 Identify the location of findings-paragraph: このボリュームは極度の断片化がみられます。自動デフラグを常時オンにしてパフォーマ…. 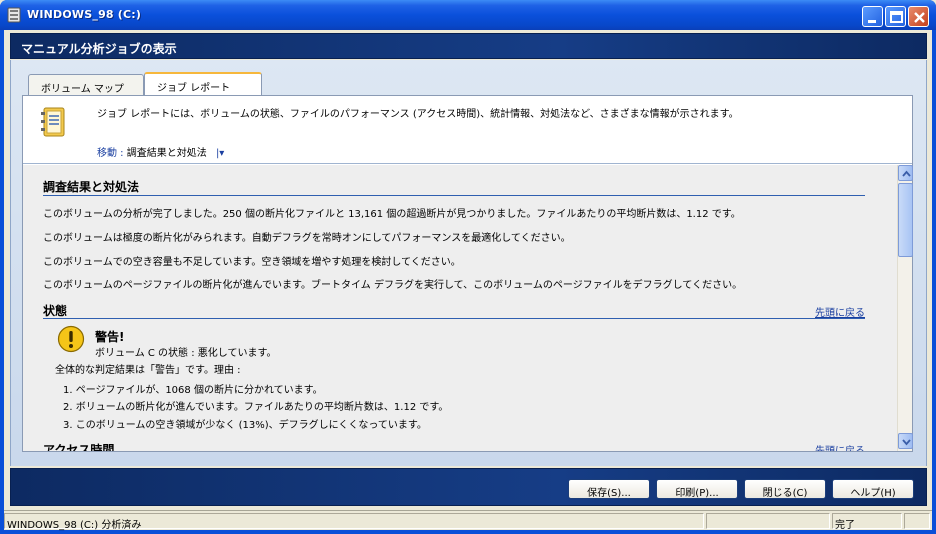
(307, 238).